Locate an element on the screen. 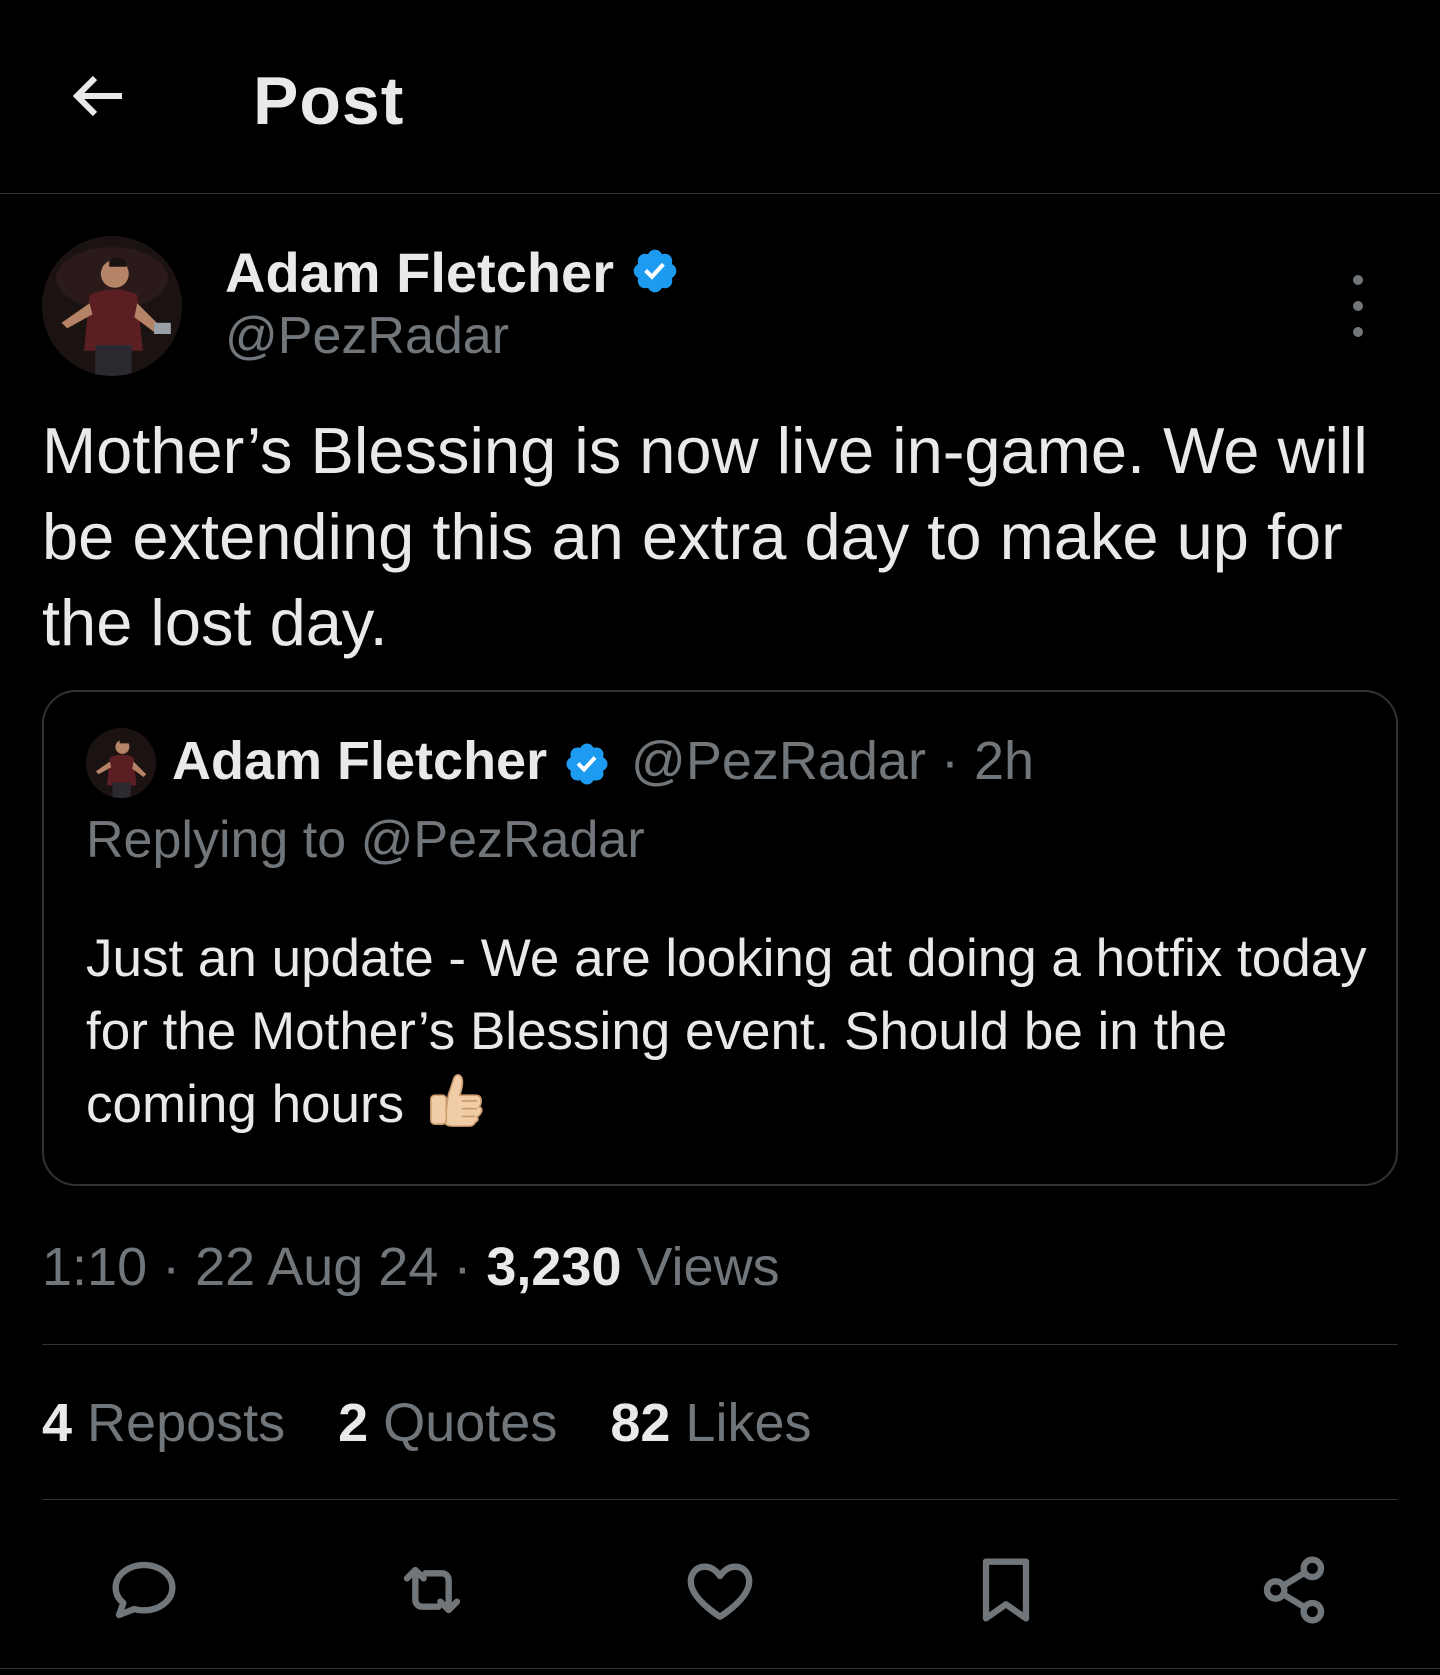 This screenshot has width=1440, height=1675. quotes-count: 2 is located at coordinates (353, 1423).